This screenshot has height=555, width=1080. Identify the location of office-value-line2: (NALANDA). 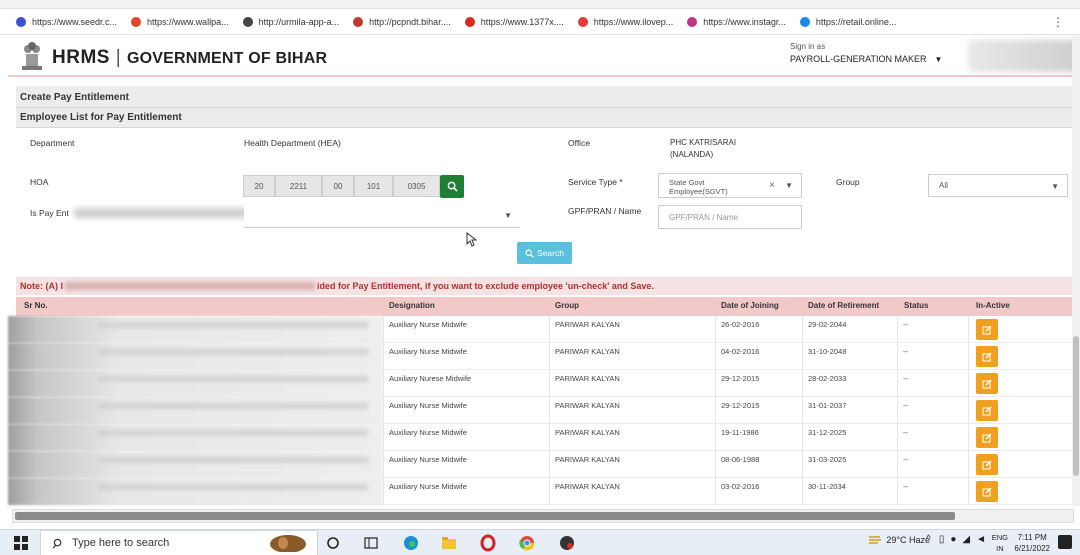
(692, 154).